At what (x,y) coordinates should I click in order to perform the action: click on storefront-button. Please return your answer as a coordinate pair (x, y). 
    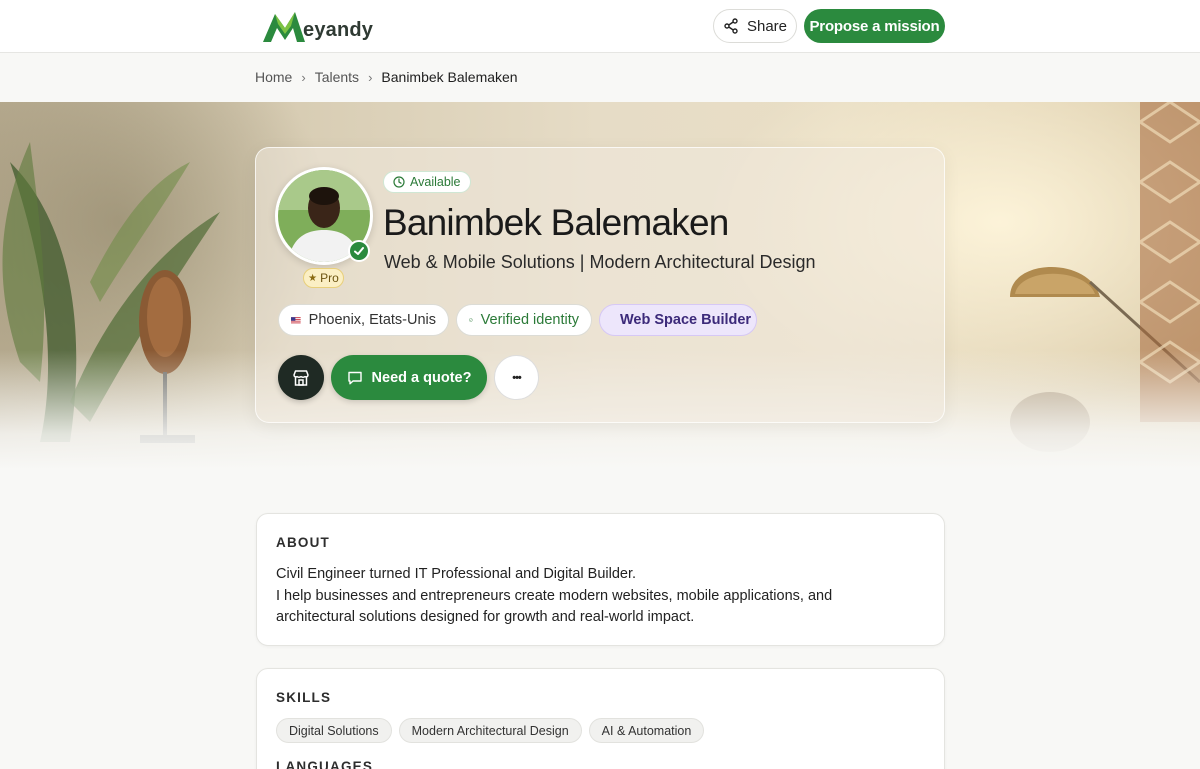
    Looking at the image, I should click on (301, 377).